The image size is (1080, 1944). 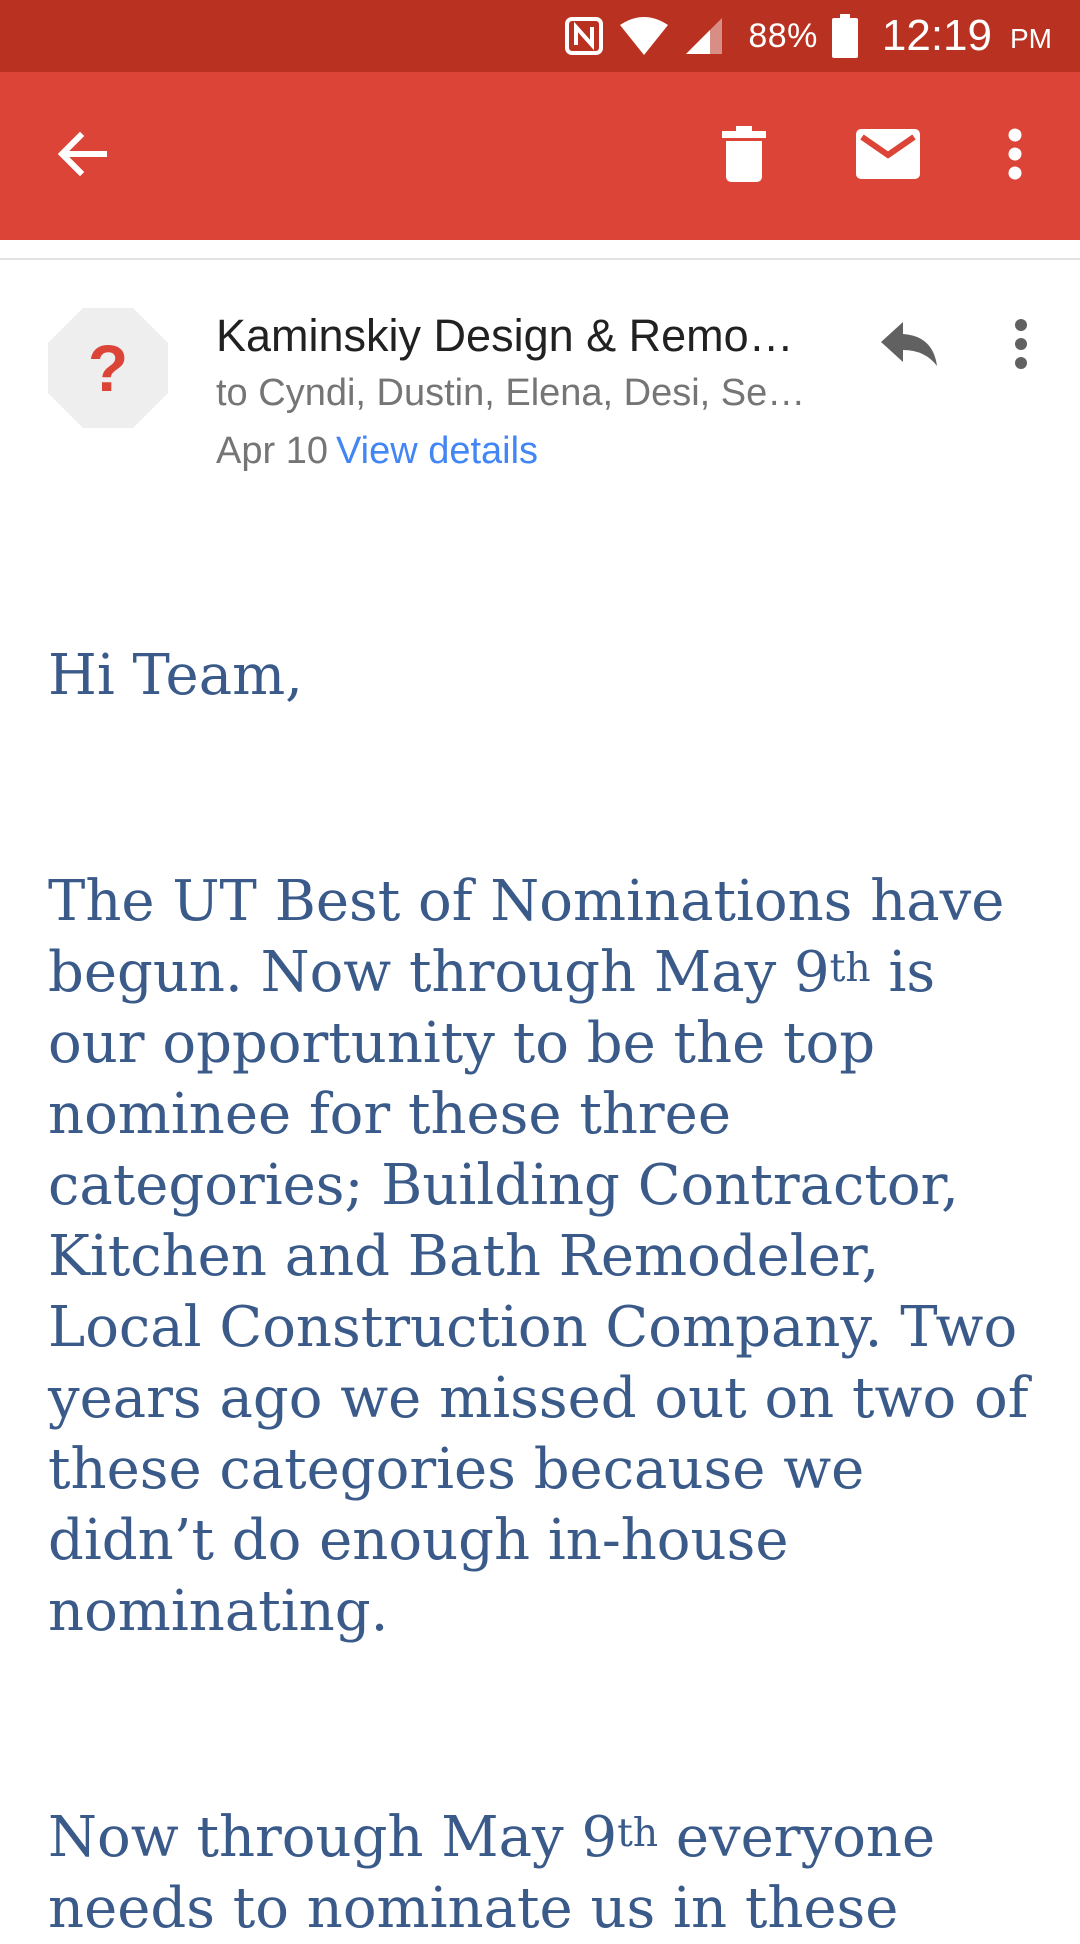 I want to click on message-overflow-button, so click(x=1021, y=346).